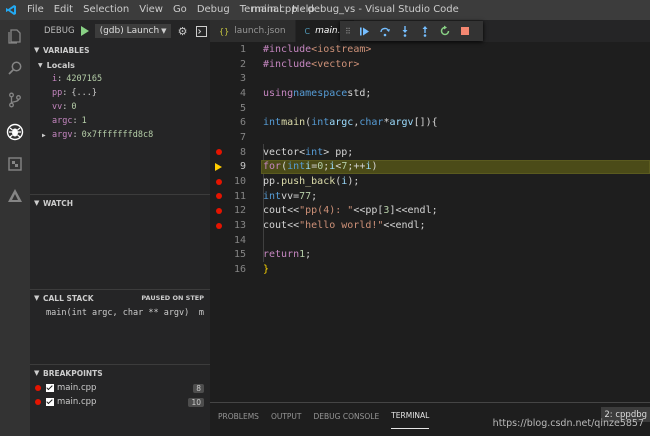  I want to click on menu-go: Go, so click(180, 10).